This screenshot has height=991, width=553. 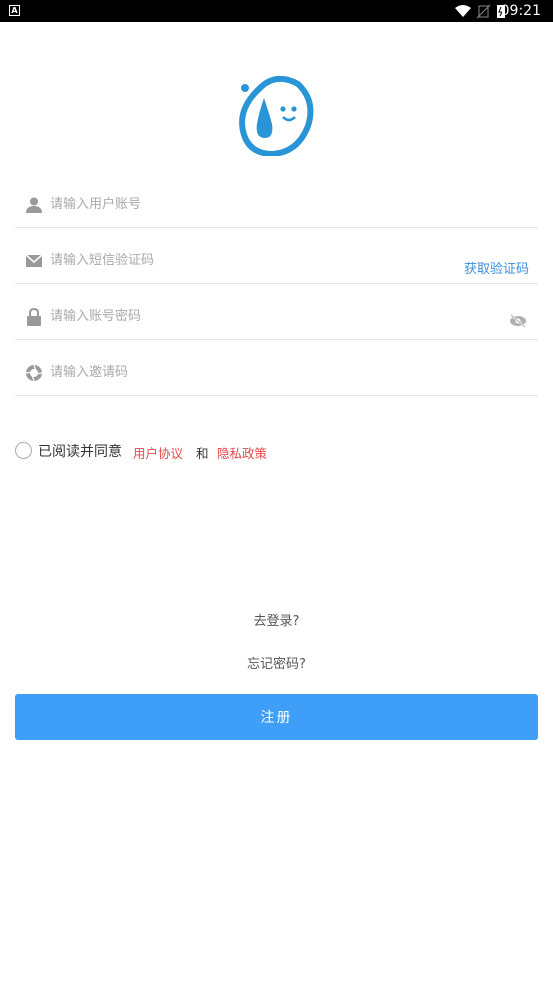 I want to click on invite-field, so click(x=276, y=368).